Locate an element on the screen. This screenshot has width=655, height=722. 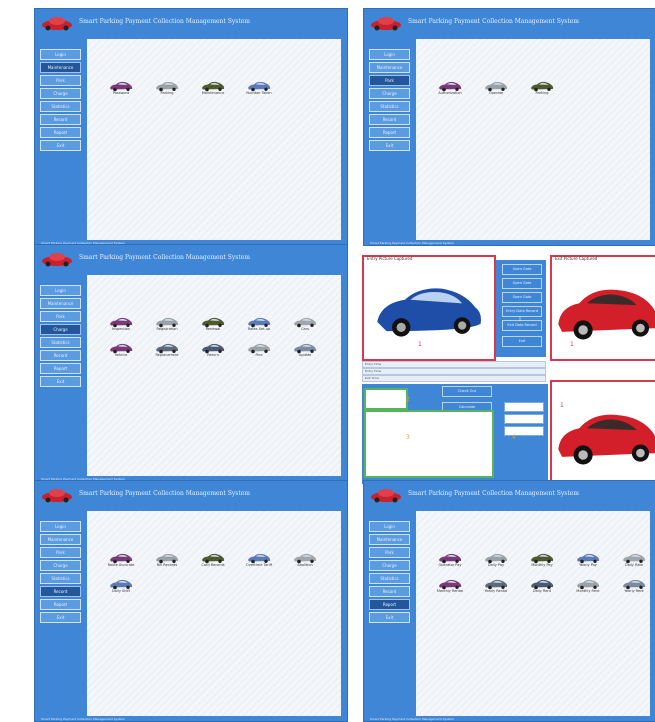
menu-item: Monthly Rent is located at coordinates (588, 588).